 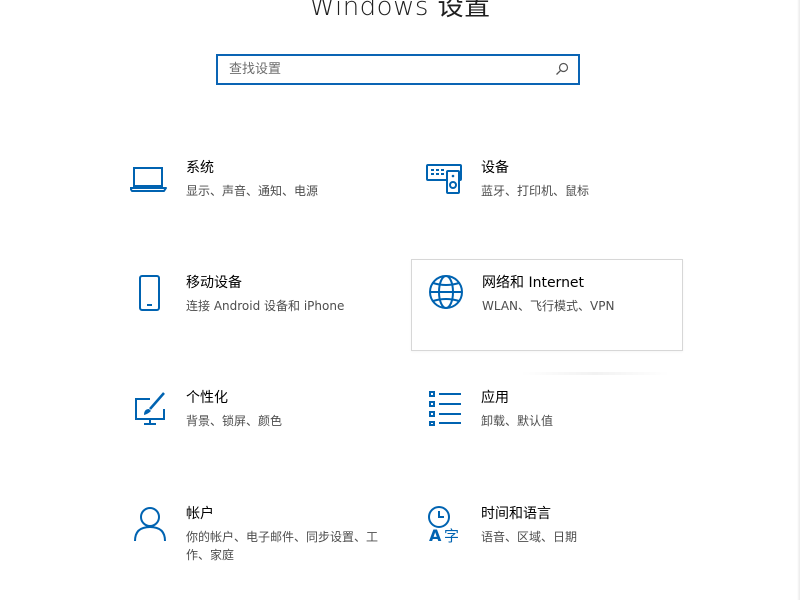 I want to click on tile-system: 系统 显示、声音、通知、电源, so click(x=252, y=191).